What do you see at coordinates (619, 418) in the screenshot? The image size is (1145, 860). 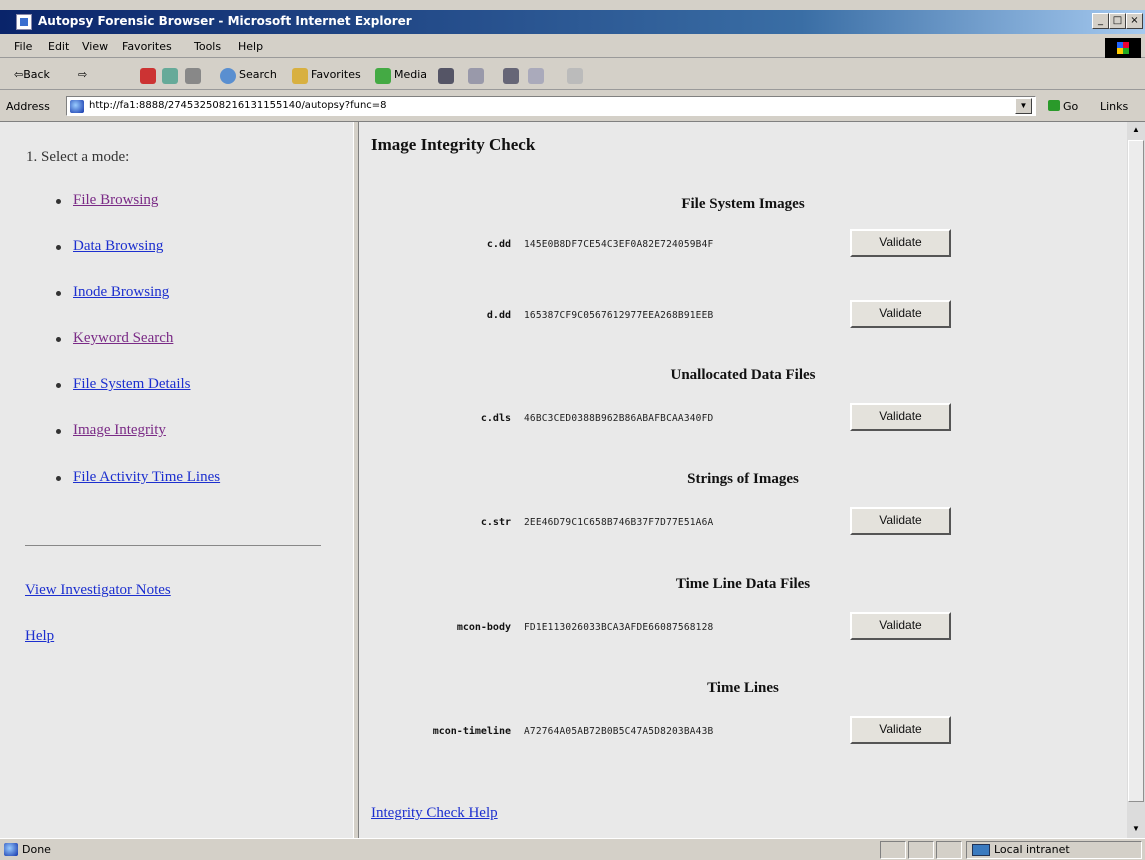 I see `file-hash: 46BC3CED0388B962B86ABAFBCAA340FD` at bounding box center [619, 418].